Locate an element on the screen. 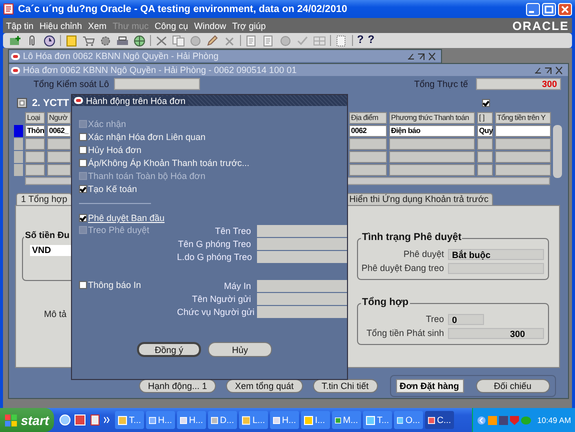  clock: 10:49 AM is located at coordinates (554, 420).